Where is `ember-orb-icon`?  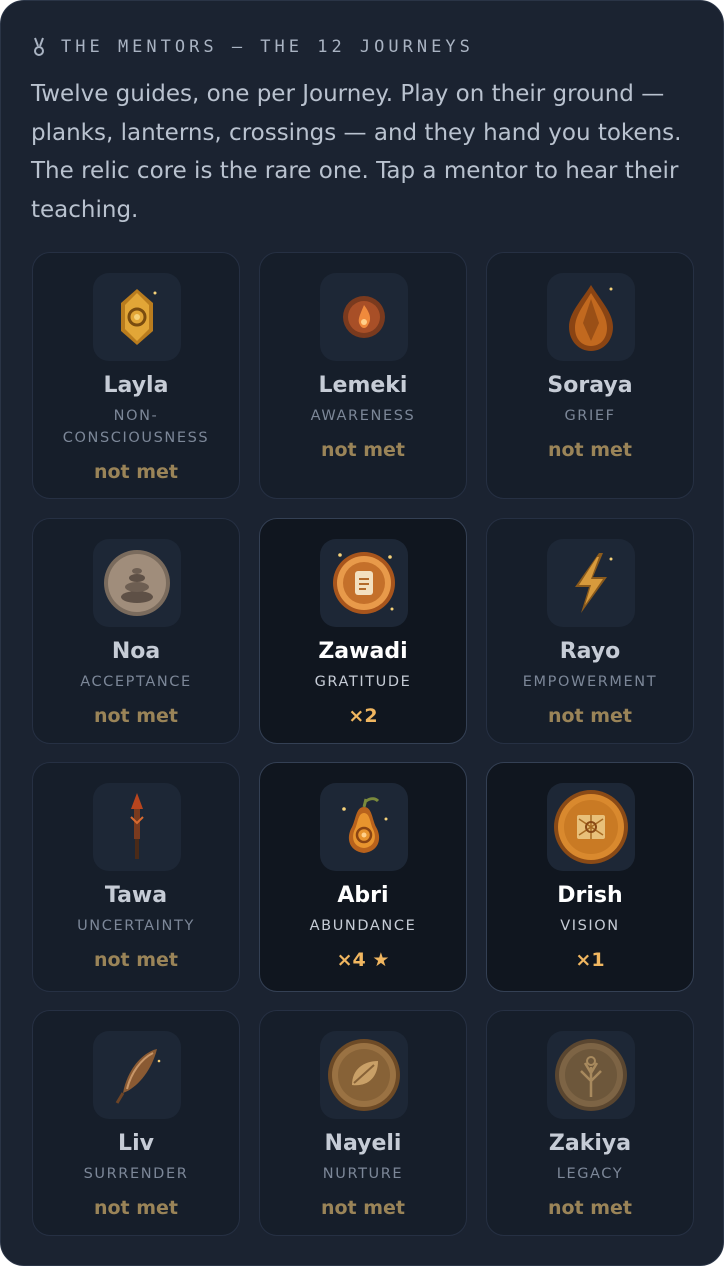 ember-orb-icon is located at coordinates (364, 317).